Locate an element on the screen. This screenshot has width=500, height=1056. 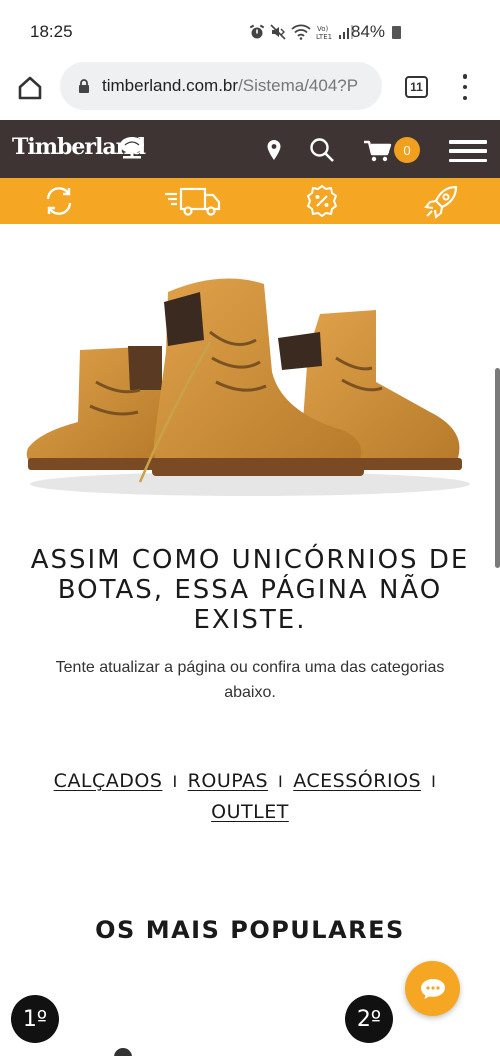
battery-percent: 84% is located at coordinates (368, 31).